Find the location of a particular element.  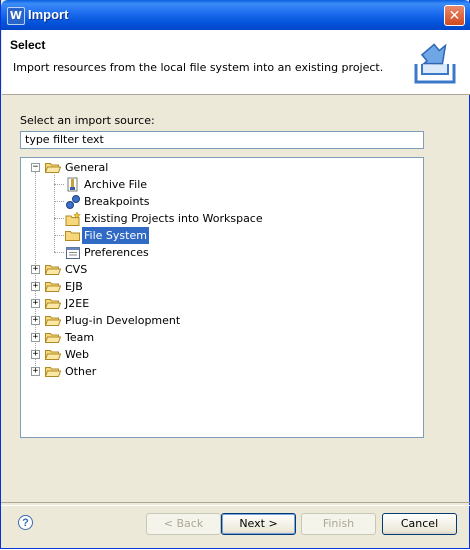

tree-item-j2ee: + J2EE is located at coordinates (221, 303).